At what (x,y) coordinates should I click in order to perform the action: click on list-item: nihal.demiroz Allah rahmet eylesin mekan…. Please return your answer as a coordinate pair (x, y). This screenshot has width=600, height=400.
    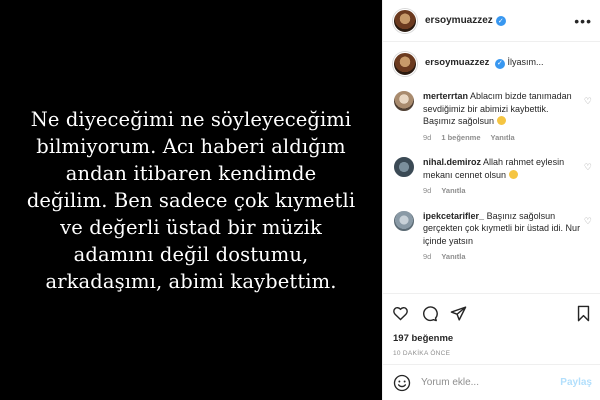
    Looking at the image, I should click on (492, 177).